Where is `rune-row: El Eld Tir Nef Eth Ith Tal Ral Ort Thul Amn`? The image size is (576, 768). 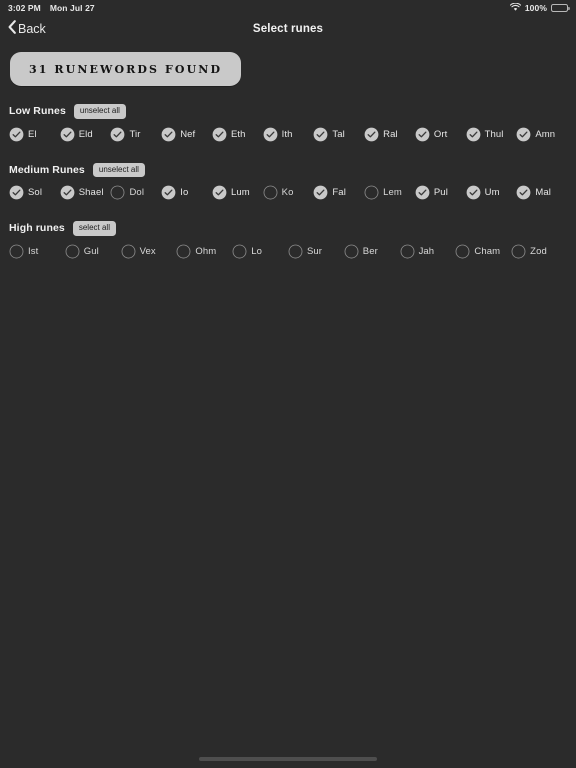 rune-row: El Eld Tir Nef Eth Ith Tal Ral Ort Thul Amn is located at coordinates (288, 134).